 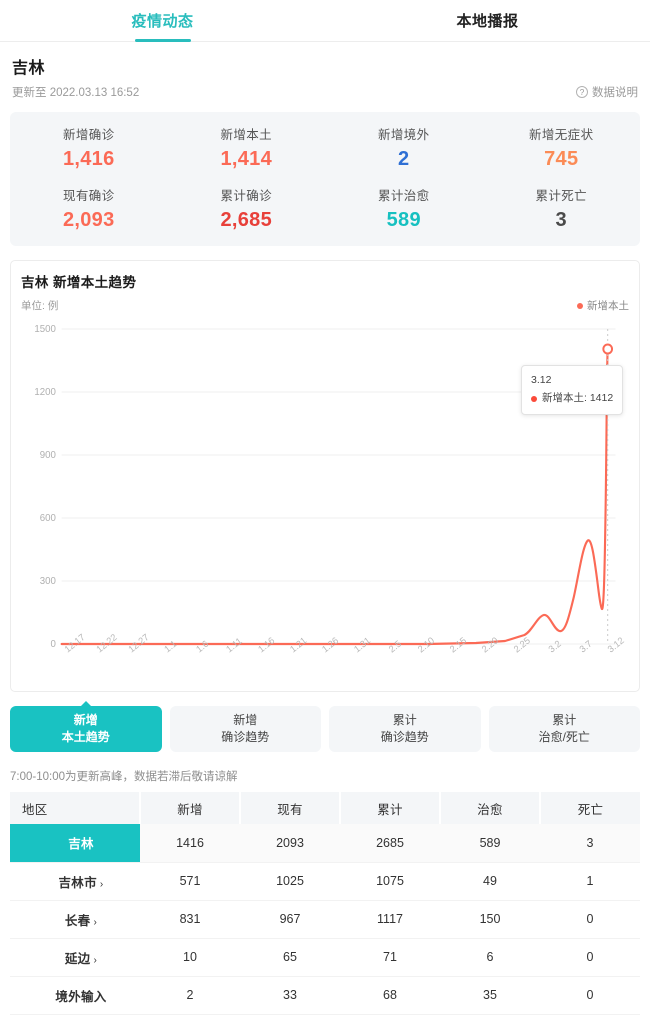 I want to click on tab-epidemic-dynamics: 疫情动态, so click(x=162, y=21).